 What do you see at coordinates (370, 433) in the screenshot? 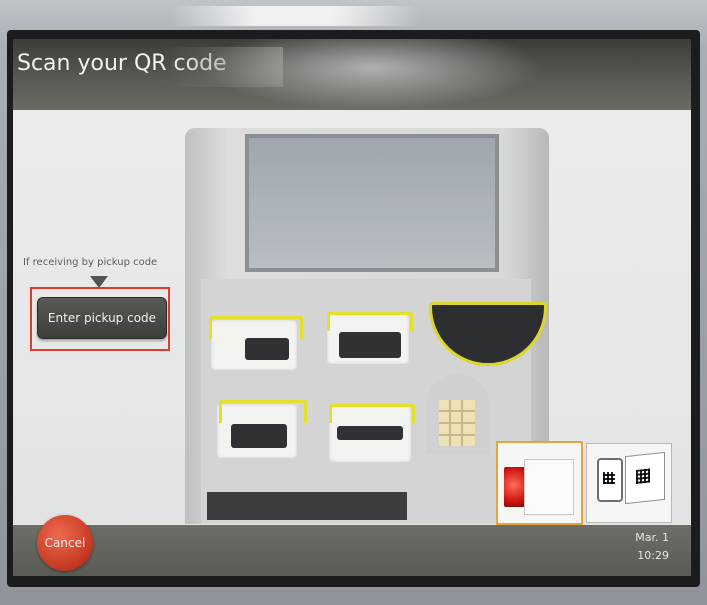
I see `slot-bottom-right-opening` at bounding box center [370, 433].